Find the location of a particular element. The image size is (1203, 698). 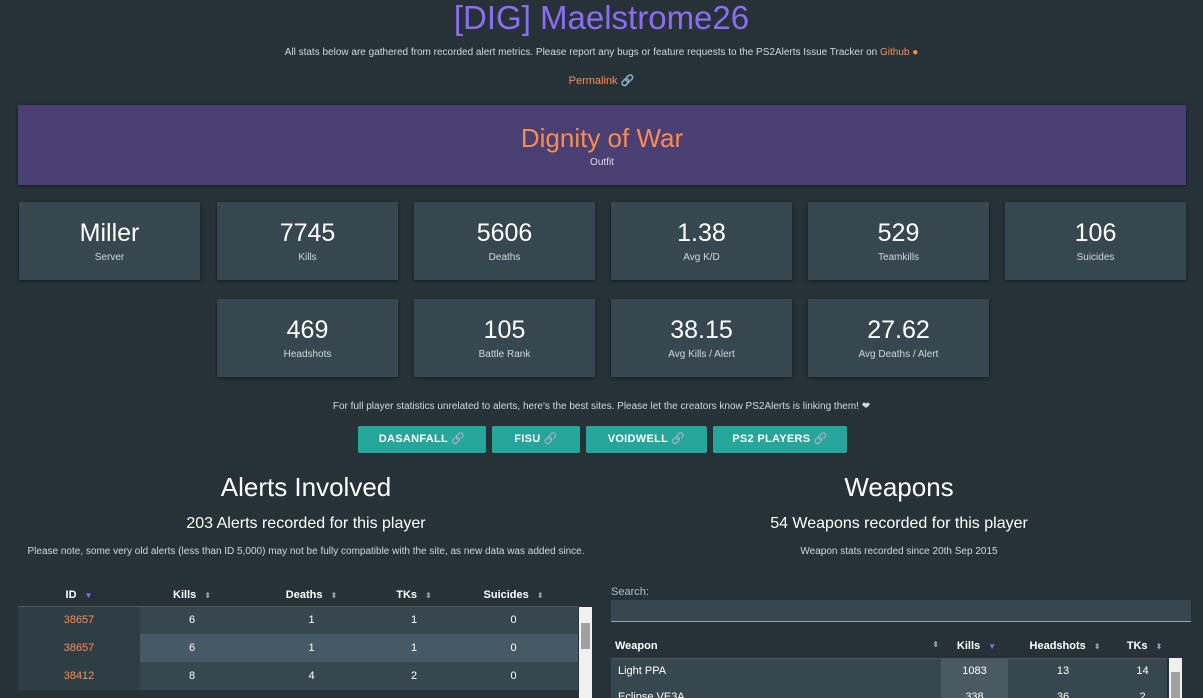

dasanfall-button: DASANFALL 🔗 is located at coordinates (422, 439).